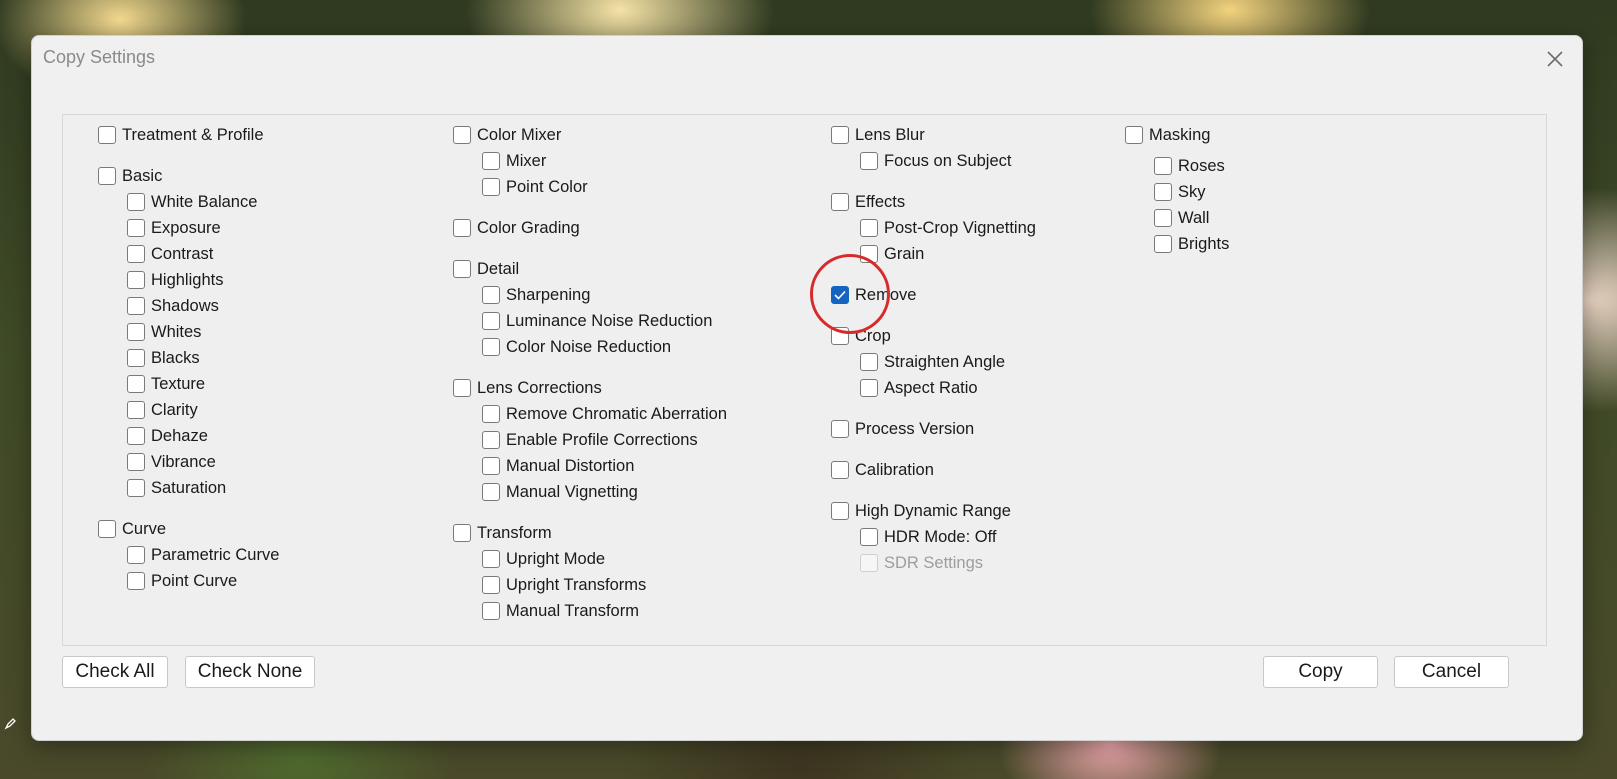 The image size is (1617, 779). What do you see at coordinates (558, 466) in the screenshot?
I see `checkbox-manual-distortion: Manual Distortion` at bounding box center [558, 466].